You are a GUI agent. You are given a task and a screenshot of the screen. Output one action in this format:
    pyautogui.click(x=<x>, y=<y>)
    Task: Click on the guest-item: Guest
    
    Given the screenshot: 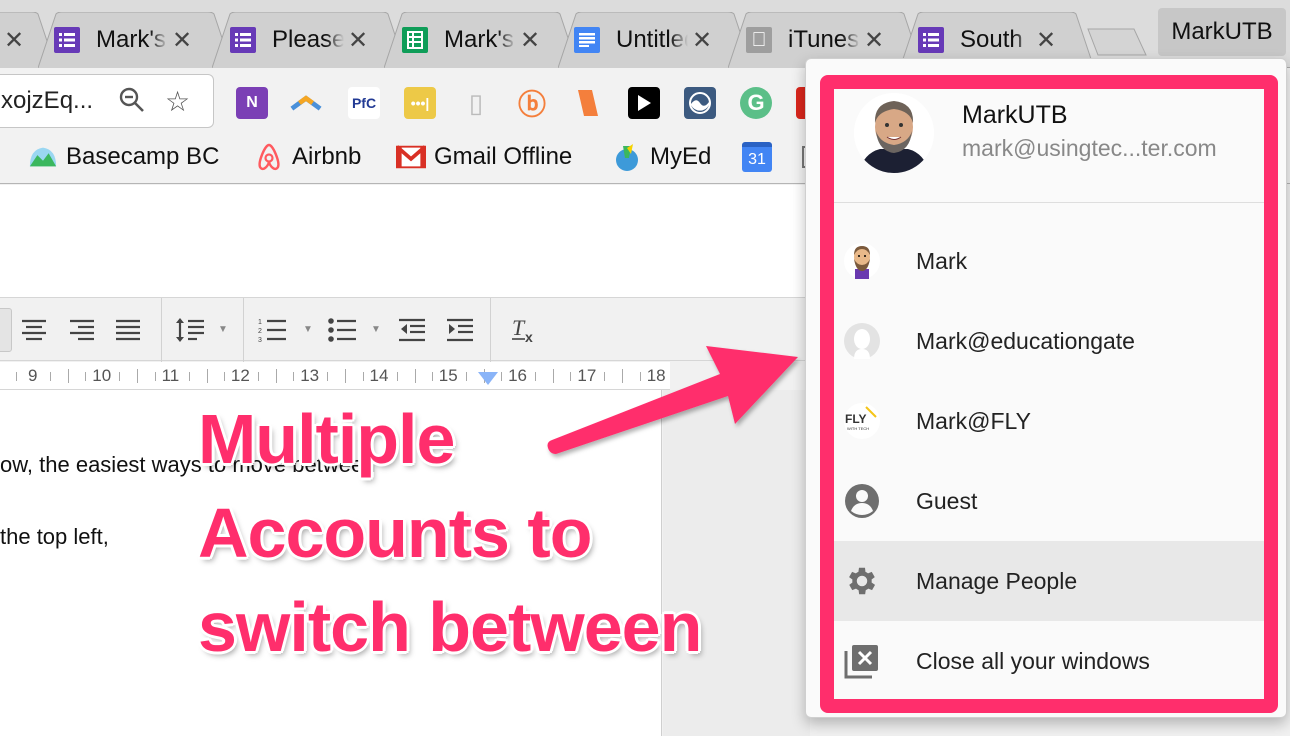 What is the action you would take?
    pyautogui.click(x=1049, y=501)
    